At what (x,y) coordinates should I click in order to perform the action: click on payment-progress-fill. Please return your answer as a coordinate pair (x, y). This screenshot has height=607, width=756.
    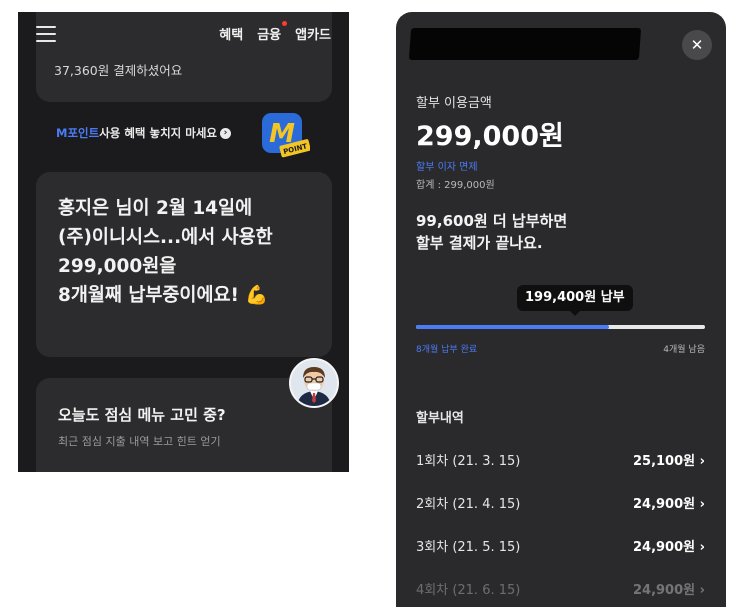
    Looking at the image, I should click on (512, 327).